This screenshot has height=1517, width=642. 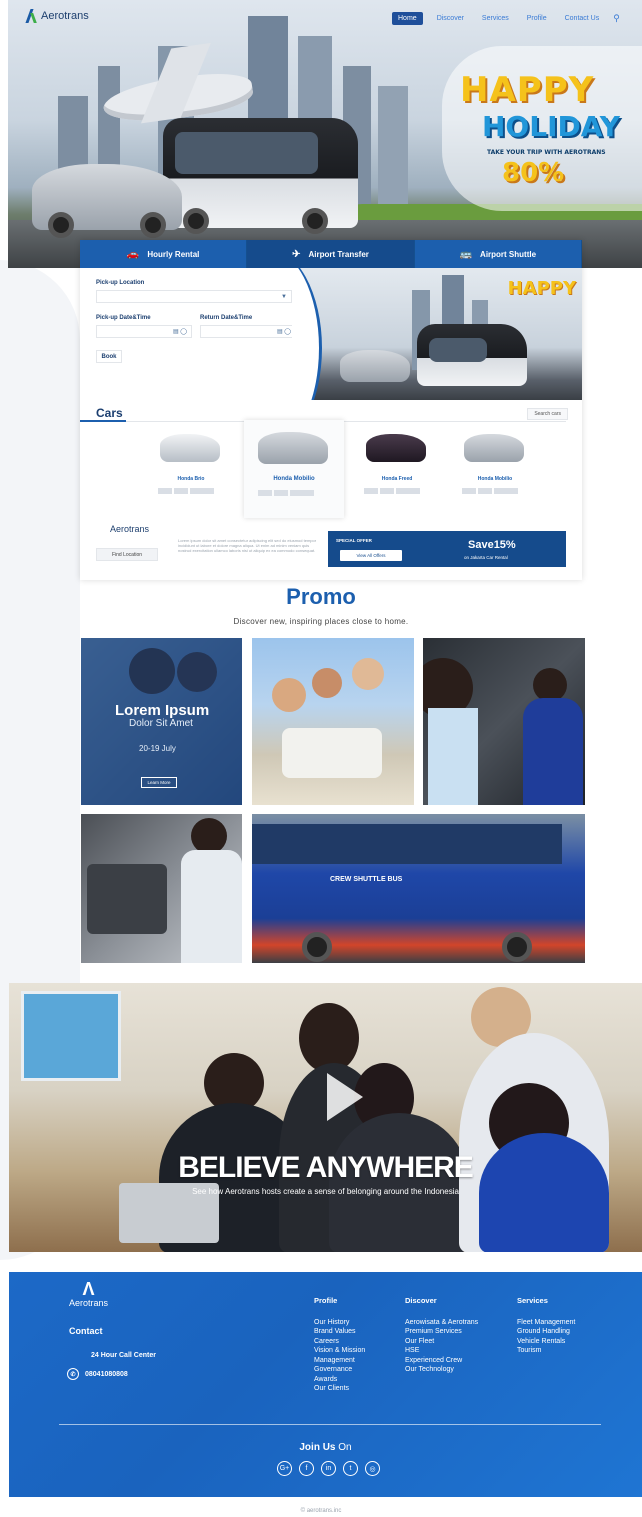 What do you see at coordinates (333, 721) in the screenshot?
I see `promo-tile-golf-cart` at bounding box center [333, 721].